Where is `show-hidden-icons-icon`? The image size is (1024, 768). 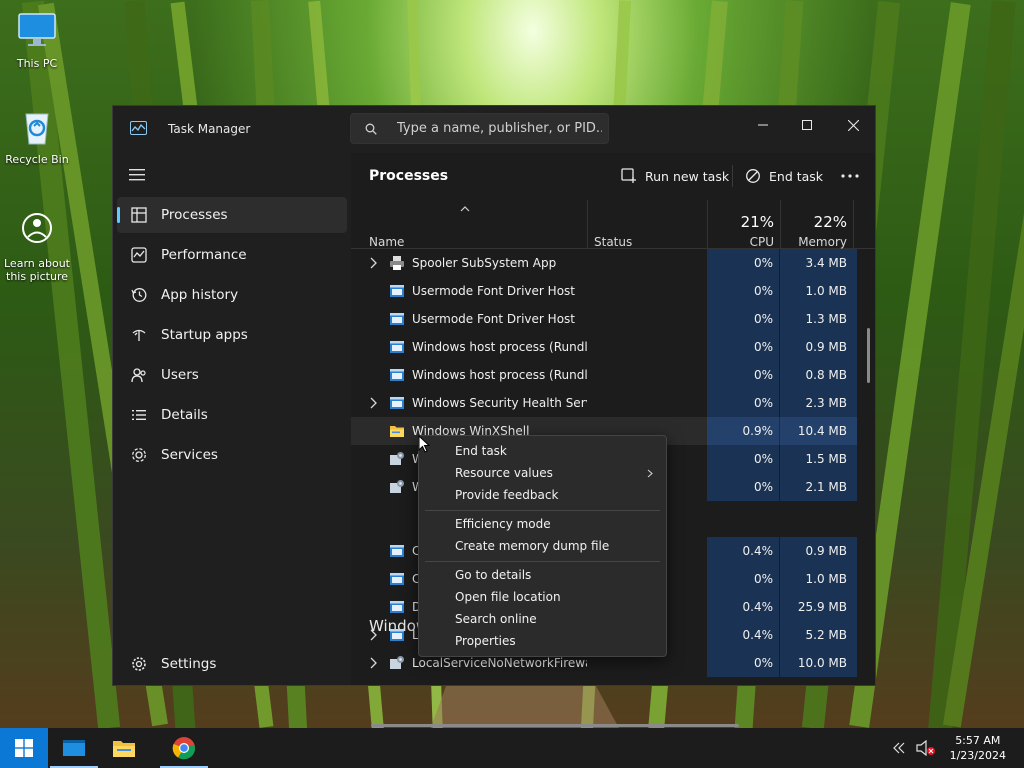 show-hidden-icons-icon is located at coordinates (899, 748).